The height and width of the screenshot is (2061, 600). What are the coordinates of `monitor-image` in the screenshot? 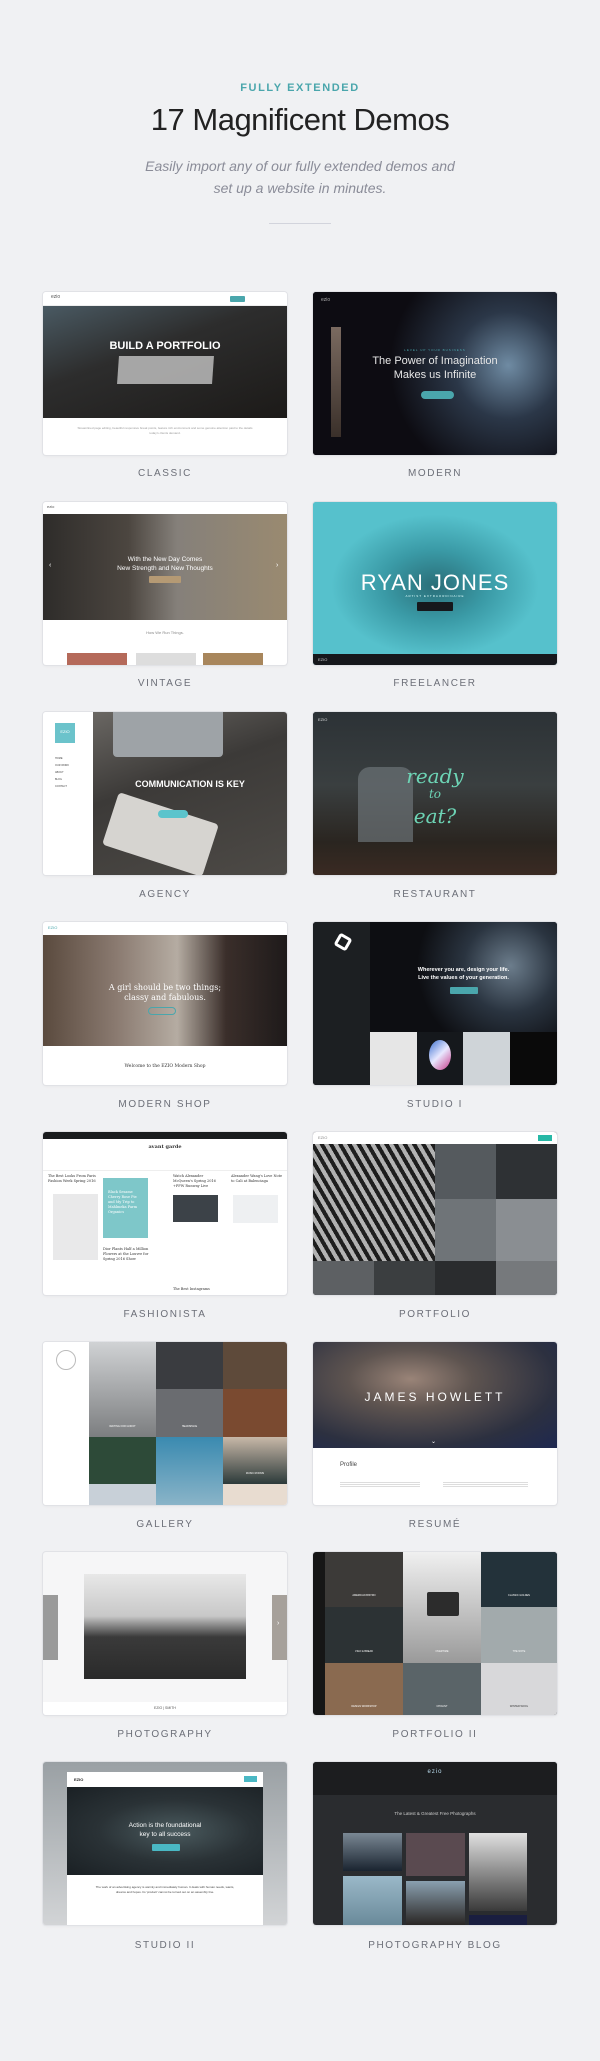 It's located at (168, 734).